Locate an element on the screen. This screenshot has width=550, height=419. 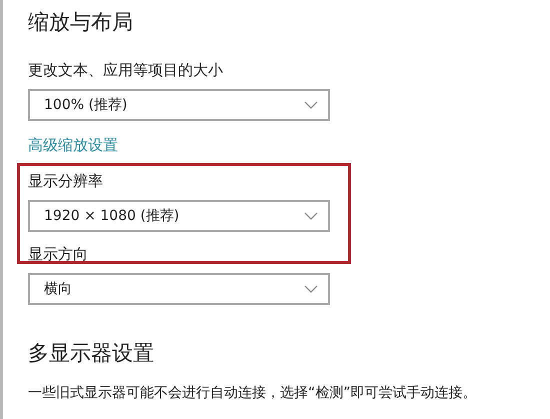
description-text: 一些旧式显示器可能不会进行自动连接，选择“检测”即可尝试手动连接。 is located at coordinates (253, 393).